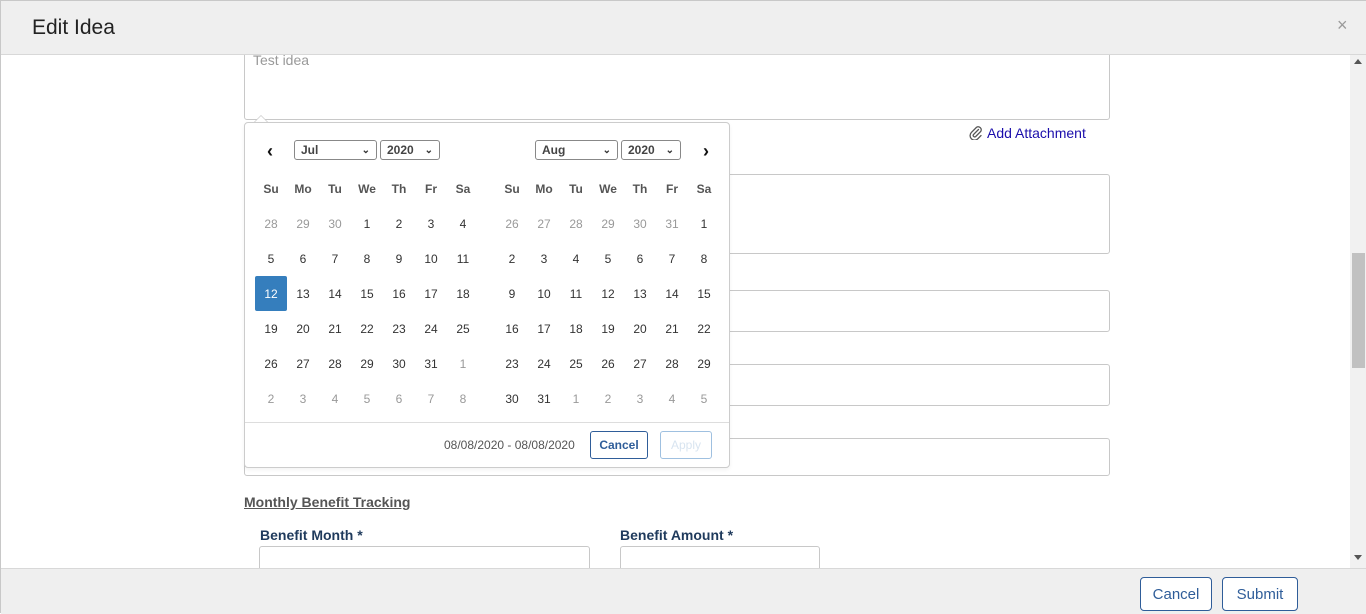 The width and height of the screenshot is (1366, 614). What do you see at coordinates (335, 150) in the screenshot?
I see `left-month-select: Jul ⌄` at bounding box center [335, 150].